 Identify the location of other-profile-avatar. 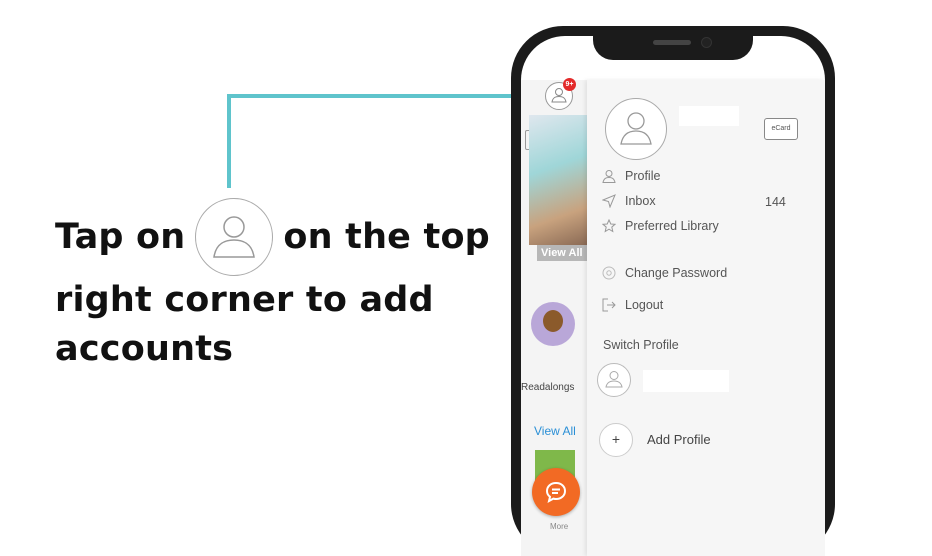
(614, 380).